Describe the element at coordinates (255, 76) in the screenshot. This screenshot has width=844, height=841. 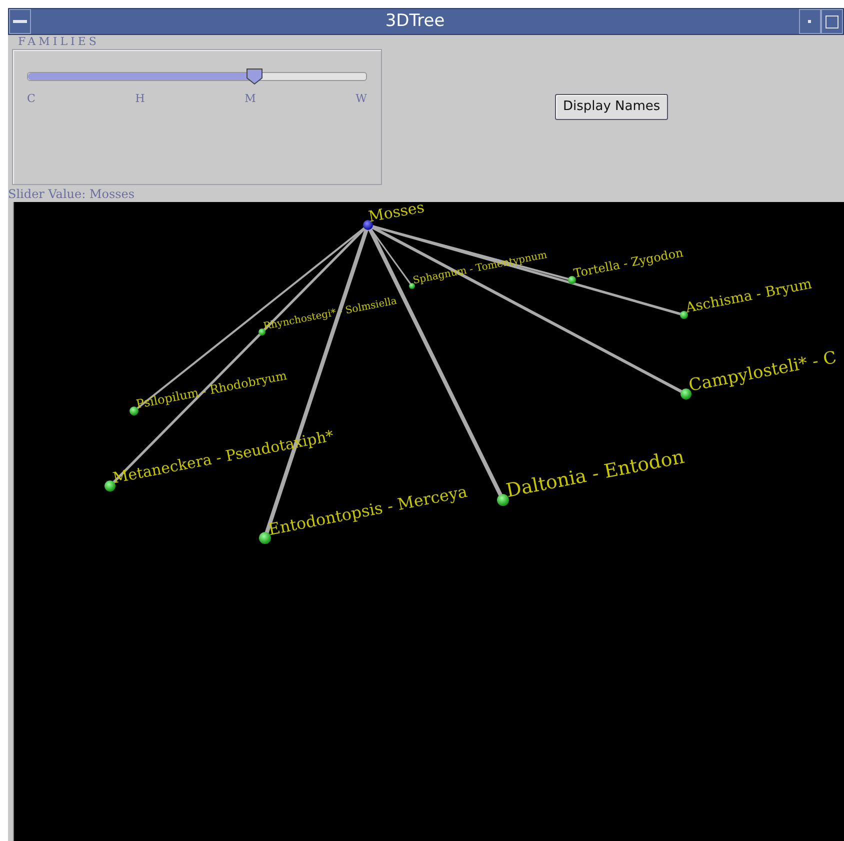
I see `slider-thumb` at that location.